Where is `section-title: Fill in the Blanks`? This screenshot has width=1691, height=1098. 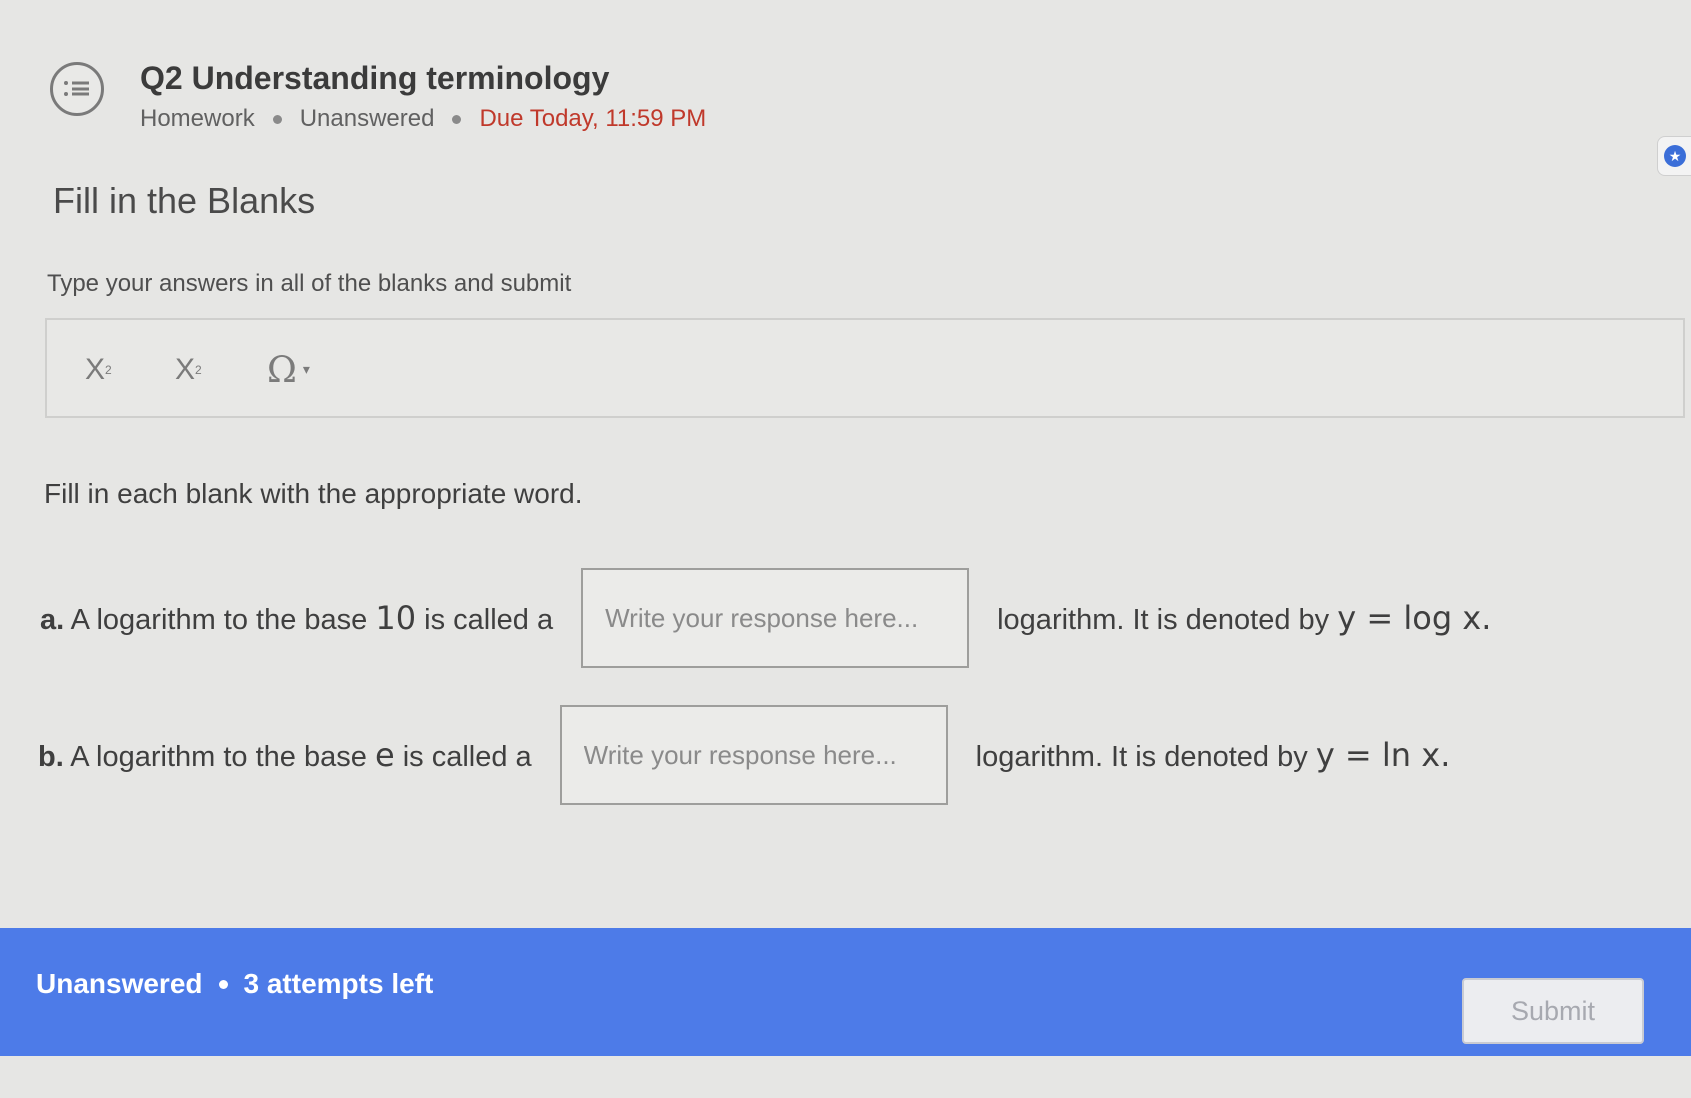
section-title: Fill in the Blanks is located at coordinates (184, 200).